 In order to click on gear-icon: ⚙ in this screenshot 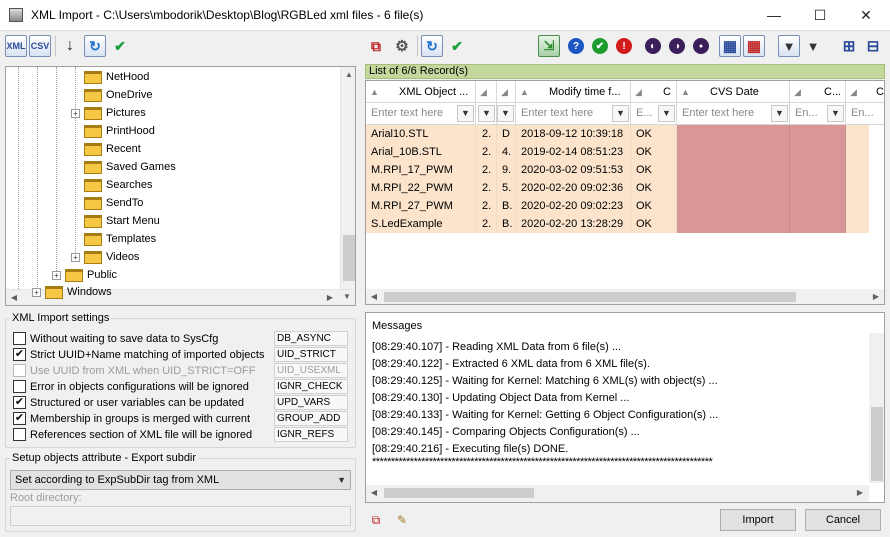, I will do `click(402, 46)`.